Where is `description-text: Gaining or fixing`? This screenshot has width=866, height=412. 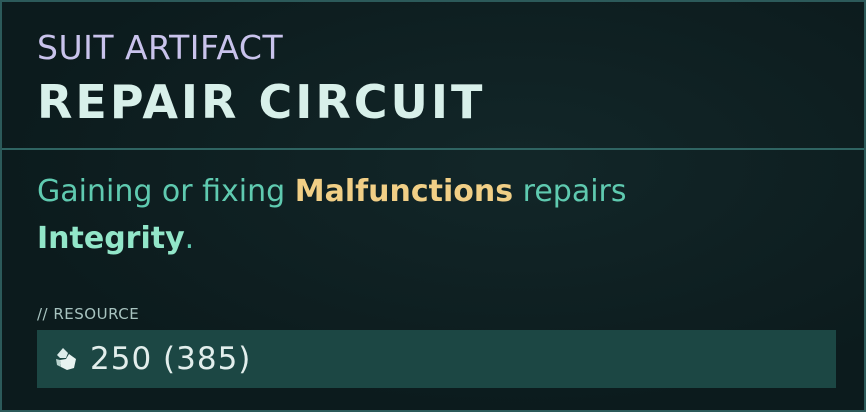
description-text: Gaining or fixing is located at coordinates (166, 191).